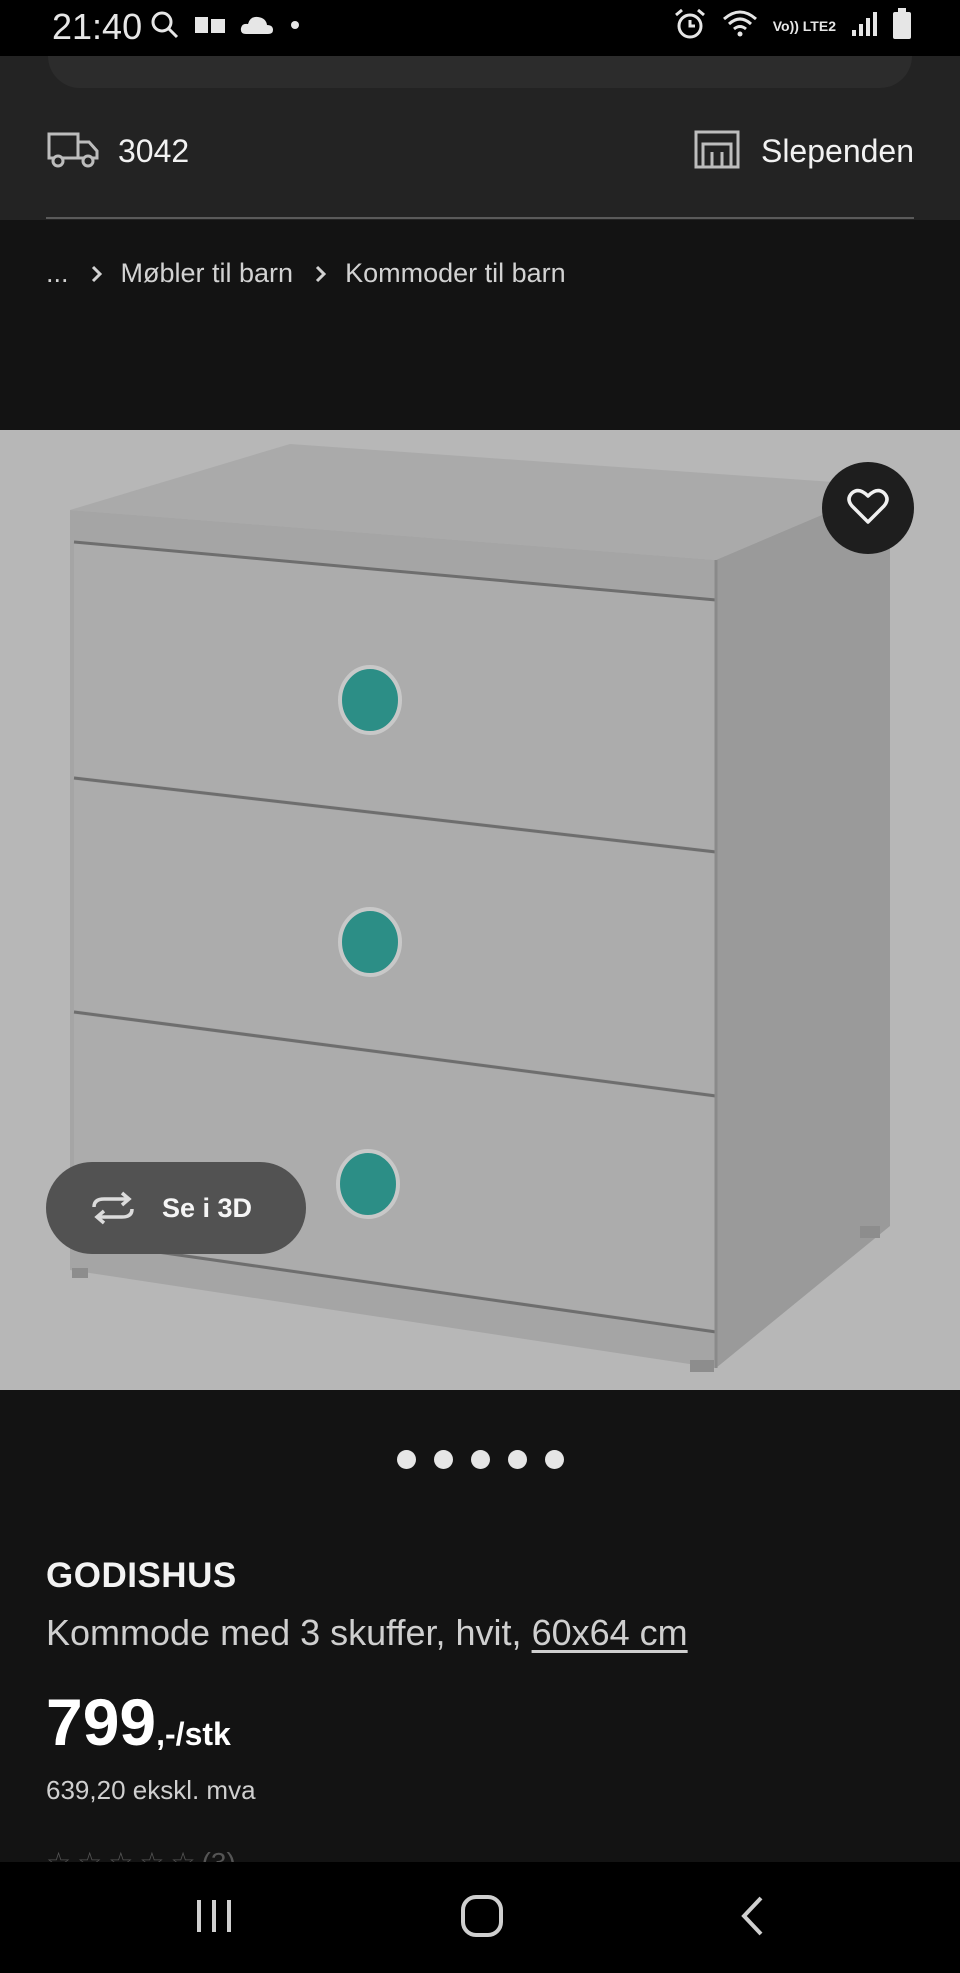  What do you see at coordinates (295, 27) in the screenshot?
I see `dot-icon` at bounding box center [295, 27].